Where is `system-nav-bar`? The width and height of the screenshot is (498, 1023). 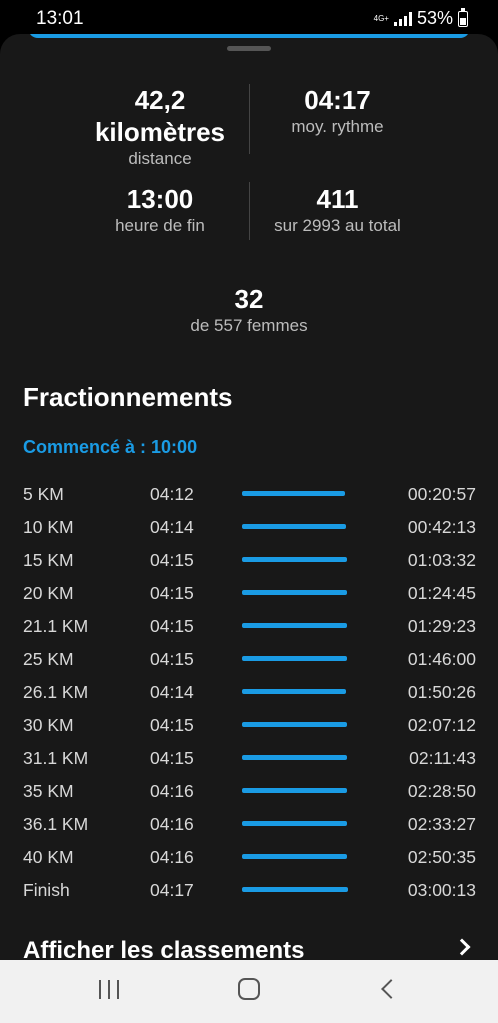
system-nav-bar is located at coordinates (249, 991).